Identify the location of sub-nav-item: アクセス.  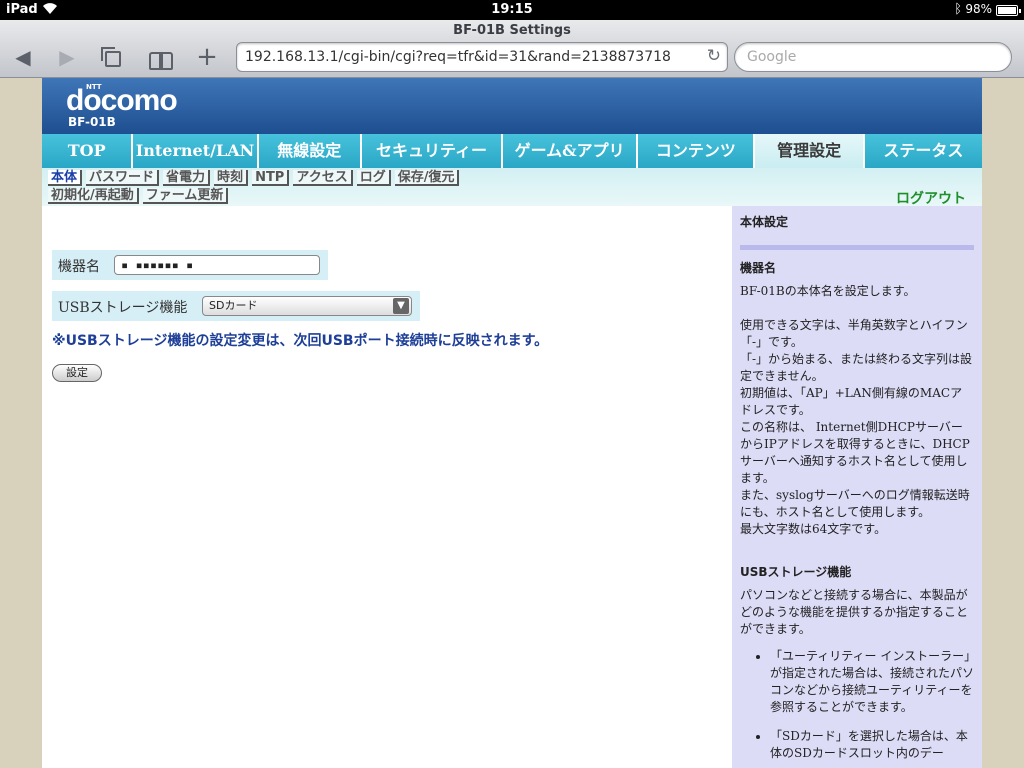
(323, 178).